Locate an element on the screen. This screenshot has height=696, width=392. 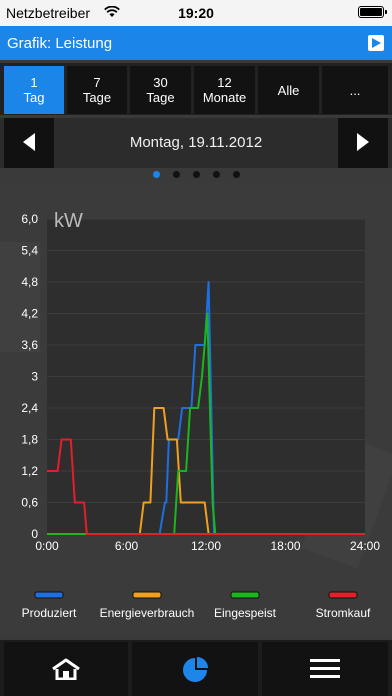
menu-icon is located at coordinates (325, 668).